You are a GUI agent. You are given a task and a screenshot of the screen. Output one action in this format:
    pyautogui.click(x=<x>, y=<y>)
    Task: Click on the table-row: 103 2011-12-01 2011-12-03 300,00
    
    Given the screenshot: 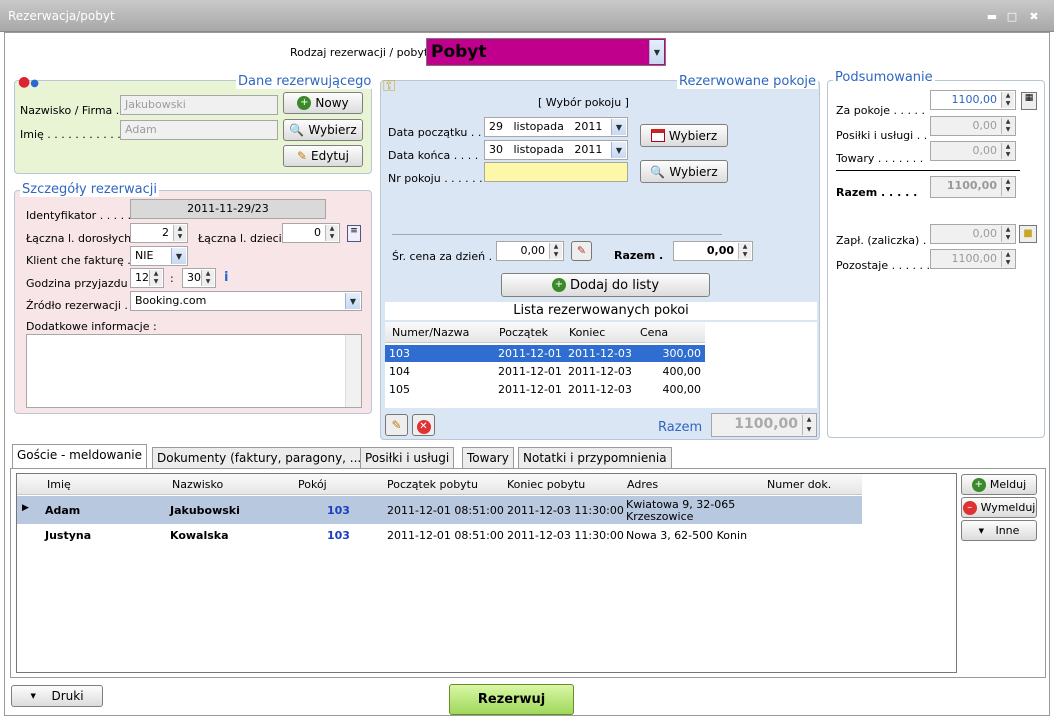 What is the action you would take?
    pyautogui.click(x=545, y=353)
    